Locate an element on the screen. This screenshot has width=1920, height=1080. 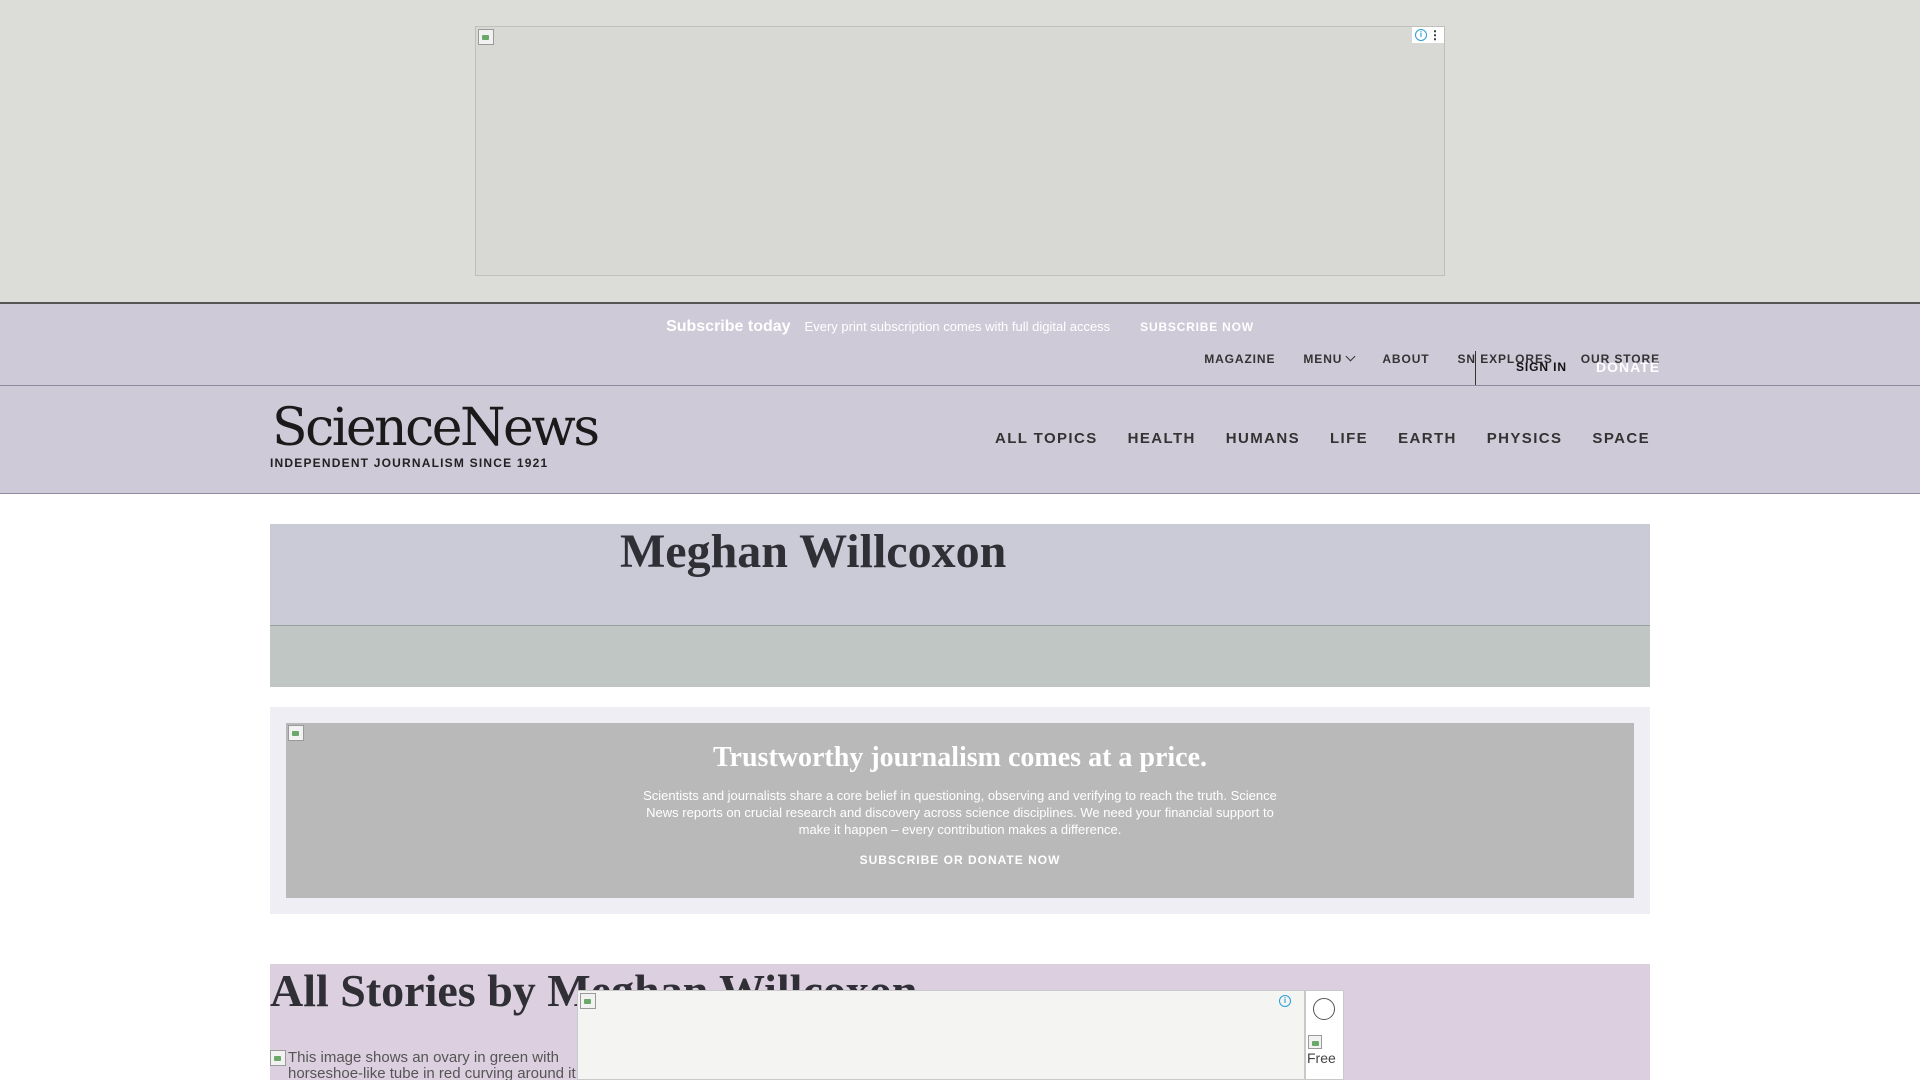
ad-choices: i is located at coordinates (1285, 1001).